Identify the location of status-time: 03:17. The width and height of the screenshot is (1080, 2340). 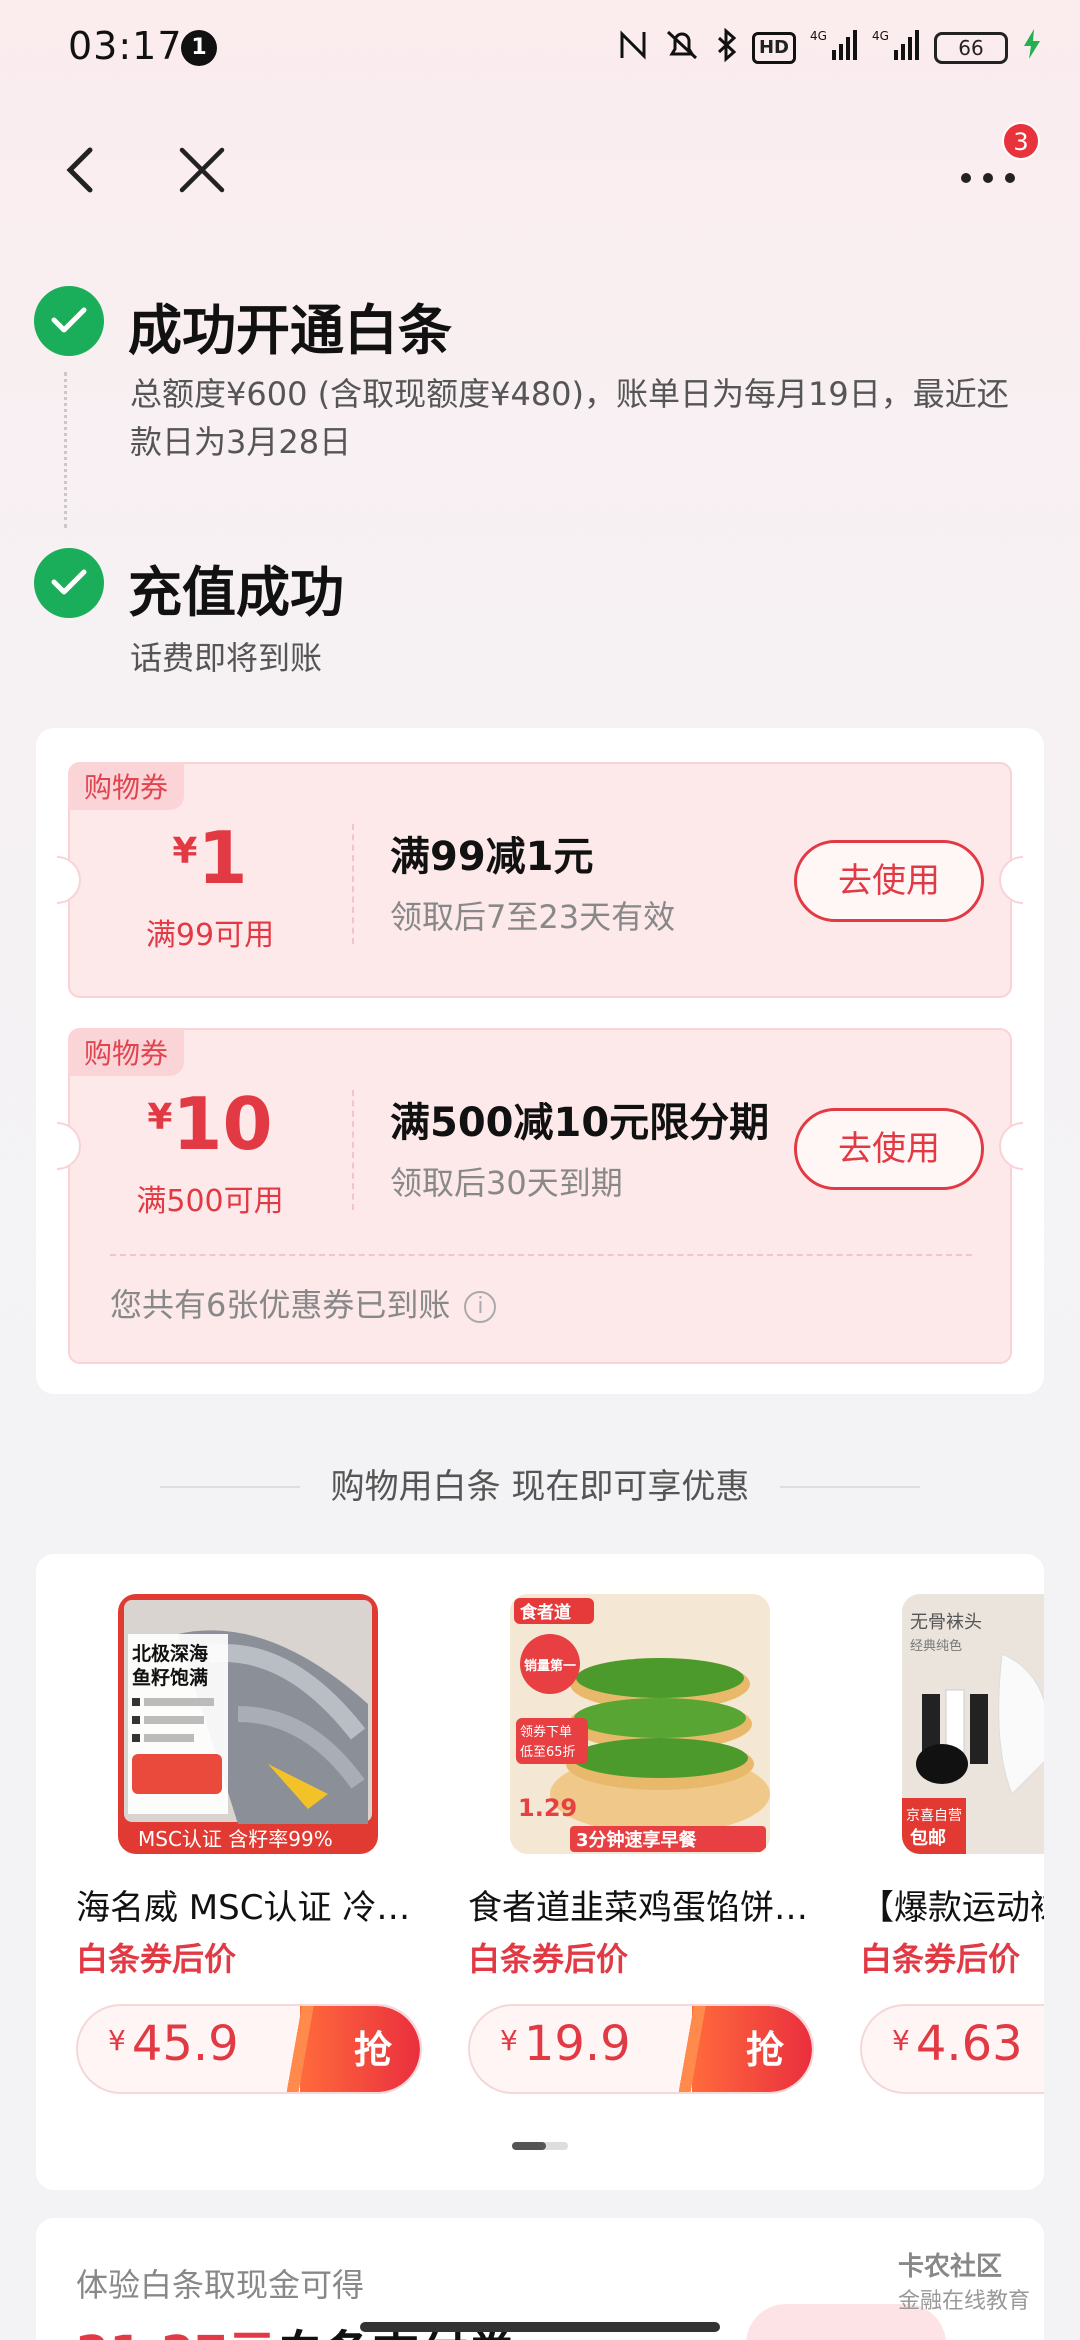
(125, 46).